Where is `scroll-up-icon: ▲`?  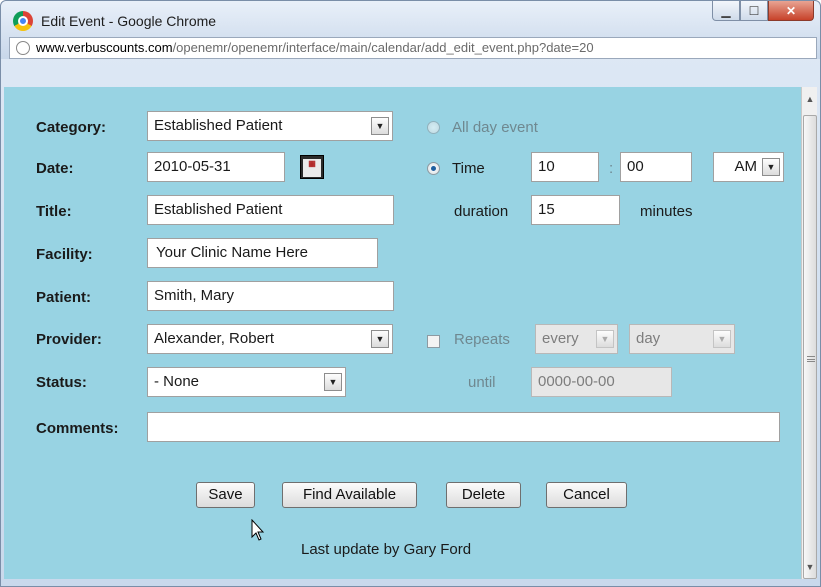 scroll-up-icon: ▲ is located at coordinates (810, 99).